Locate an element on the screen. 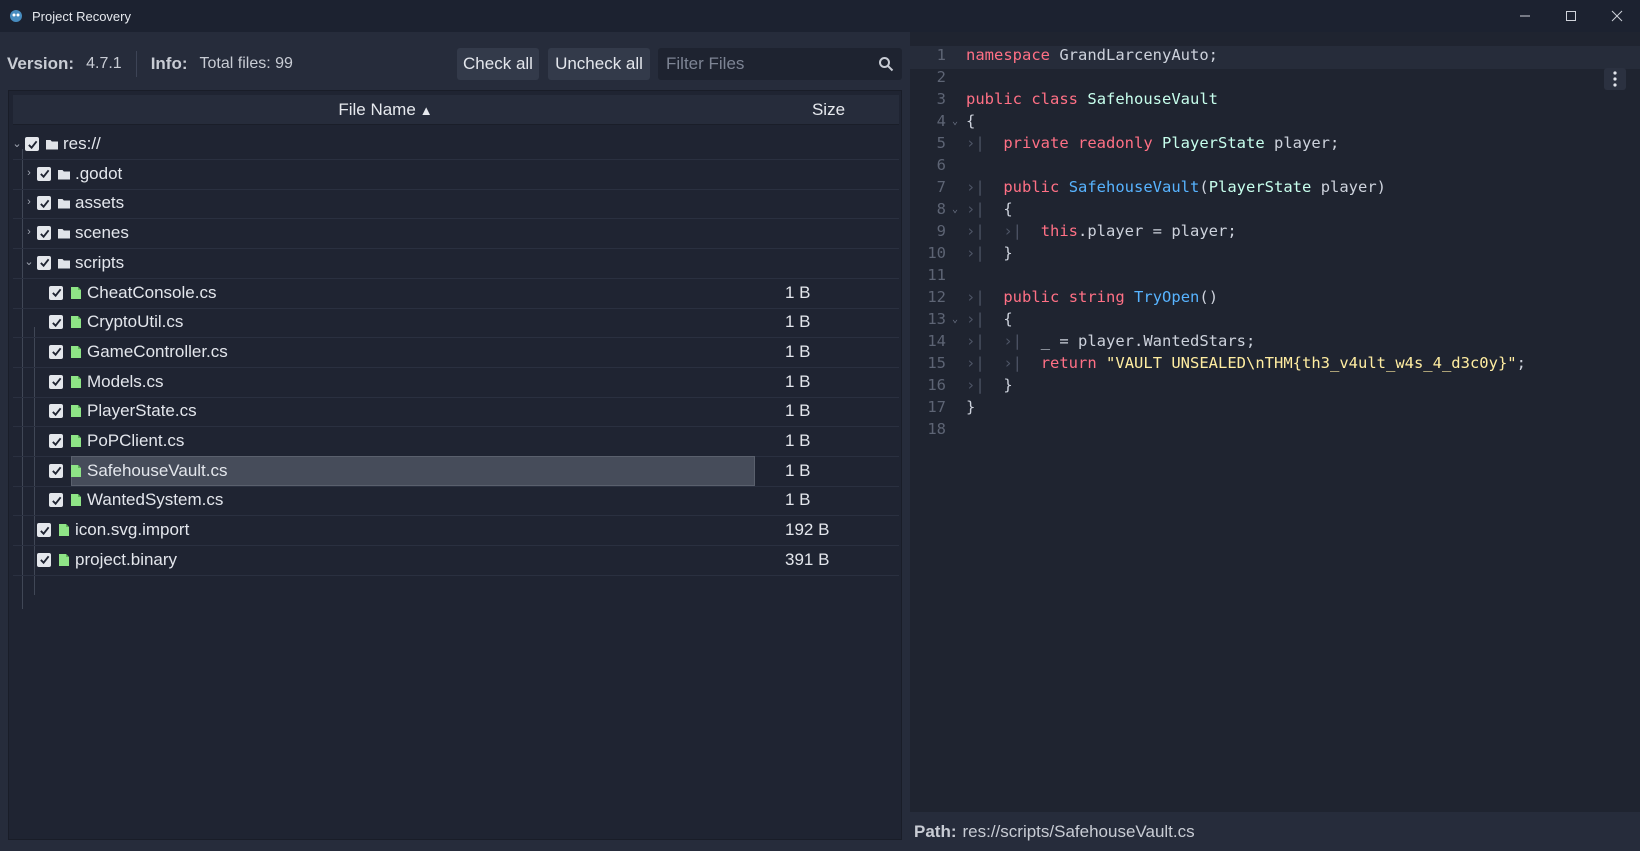 This screenshot has height=851, width=1640. tree-row-file: PlayerState.cs 1 B is located at coordinates (456, 412).